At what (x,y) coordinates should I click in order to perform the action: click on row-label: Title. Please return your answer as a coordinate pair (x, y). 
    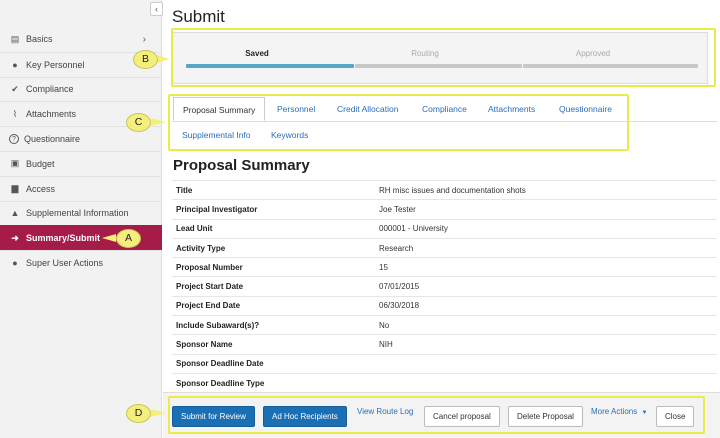
    Looking at the image, I should click on (275, 189).